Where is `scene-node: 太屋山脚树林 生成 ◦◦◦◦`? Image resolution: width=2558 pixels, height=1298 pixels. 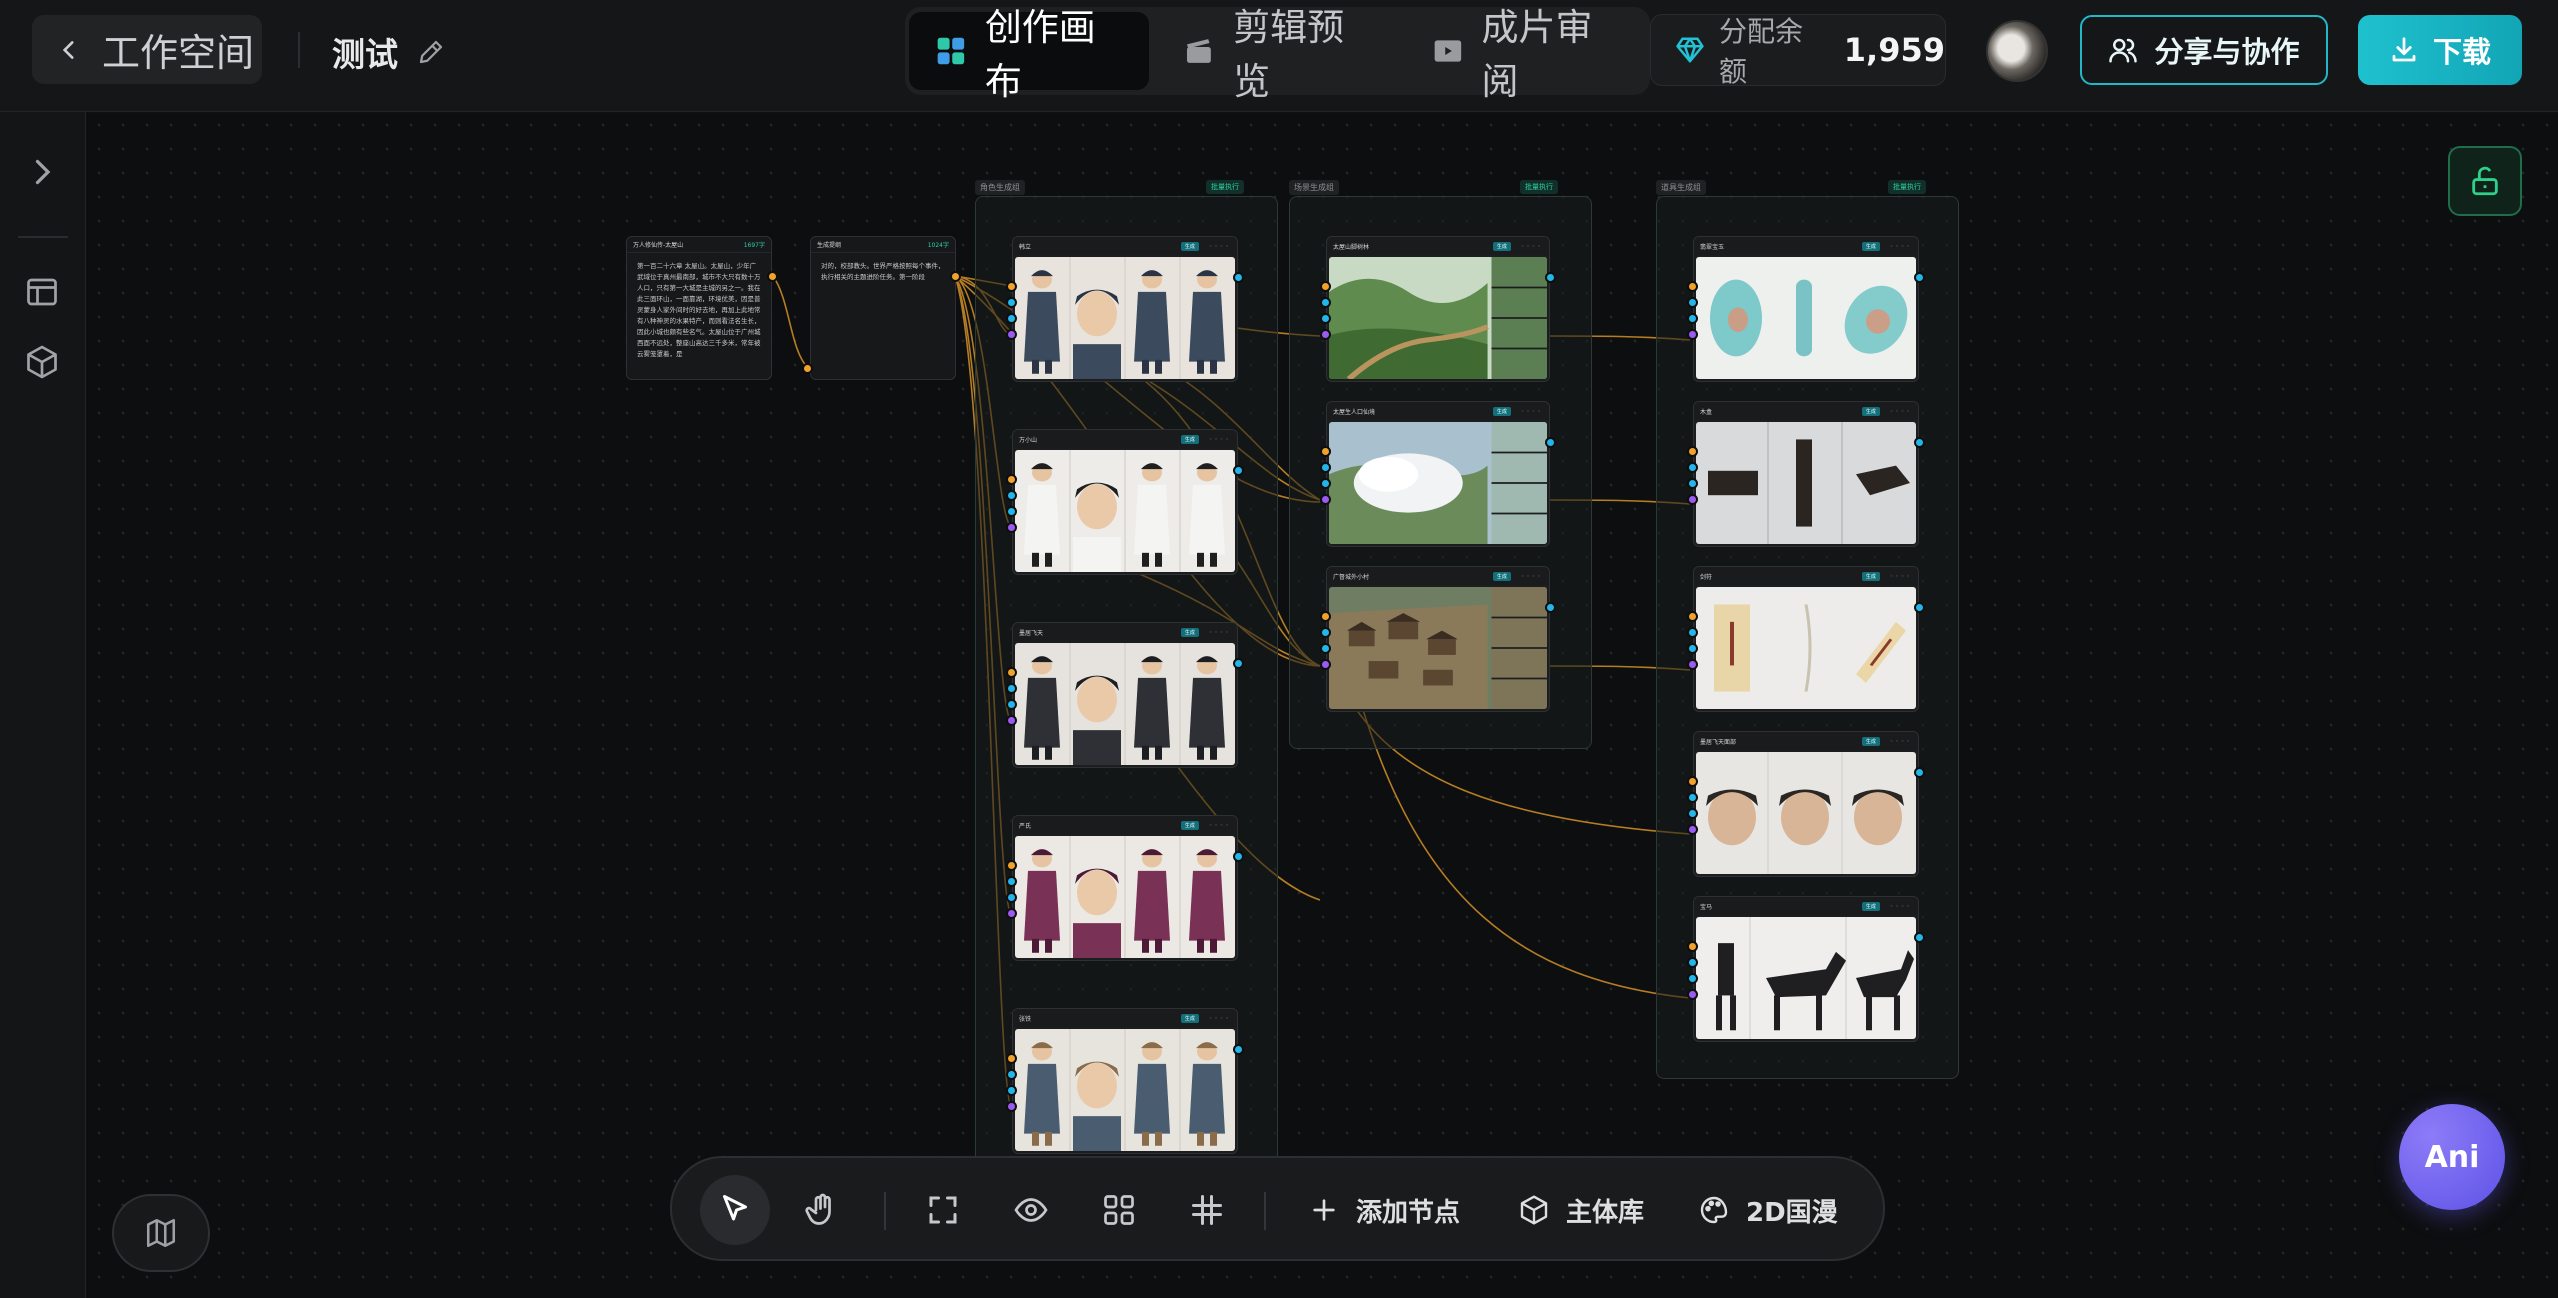 scene-node: 太屋山脚树林 生成 ◦◦◦◦ is located at coordinates (1438, 309).